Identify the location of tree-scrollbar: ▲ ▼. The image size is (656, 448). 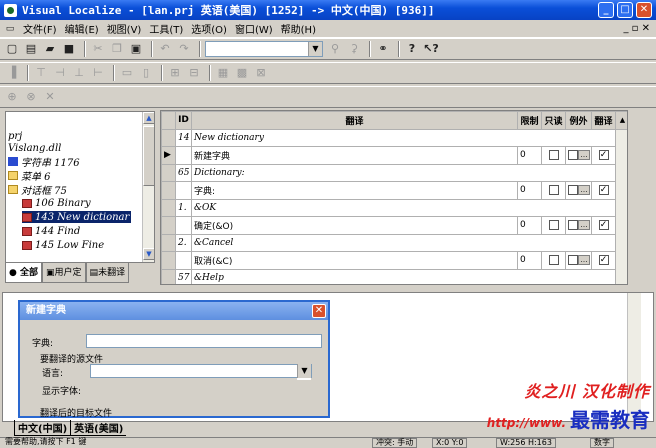
(148, 187).